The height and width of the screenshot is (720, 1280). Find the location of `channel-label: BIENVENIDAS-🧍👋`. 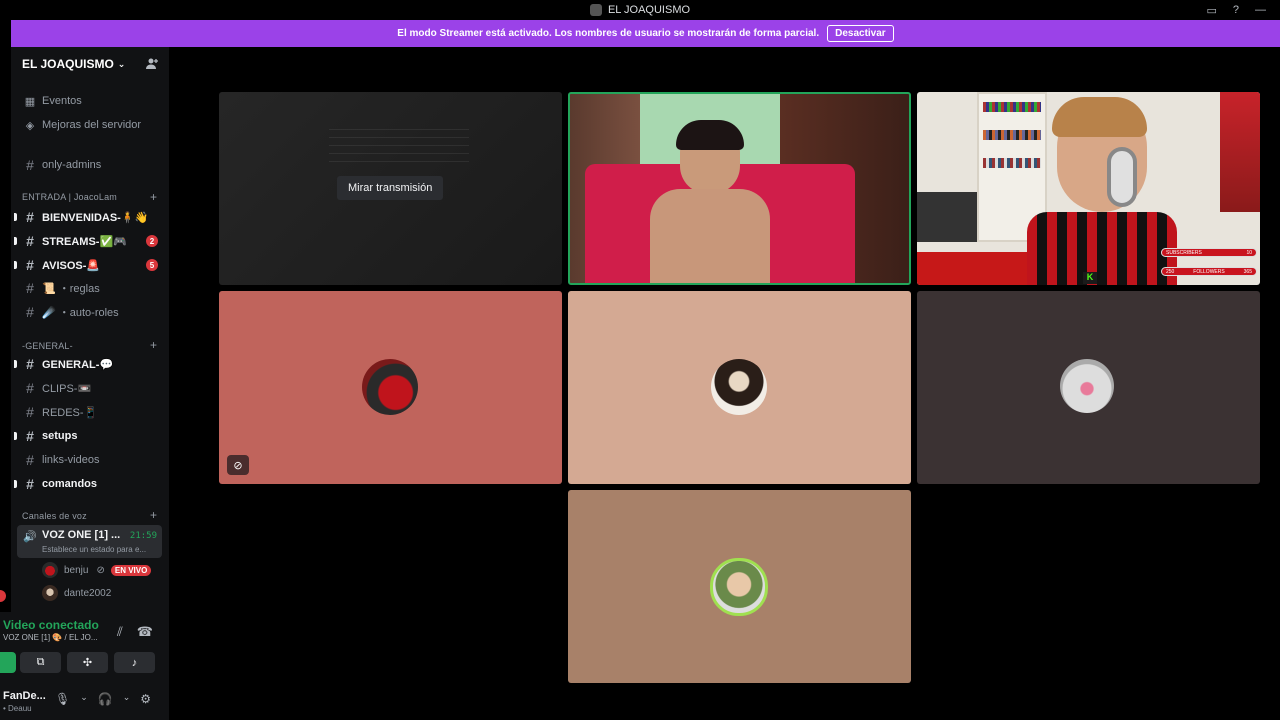

channel-label: BIENVENIDAS-🧍👋 is located at coordinates (95, 217).